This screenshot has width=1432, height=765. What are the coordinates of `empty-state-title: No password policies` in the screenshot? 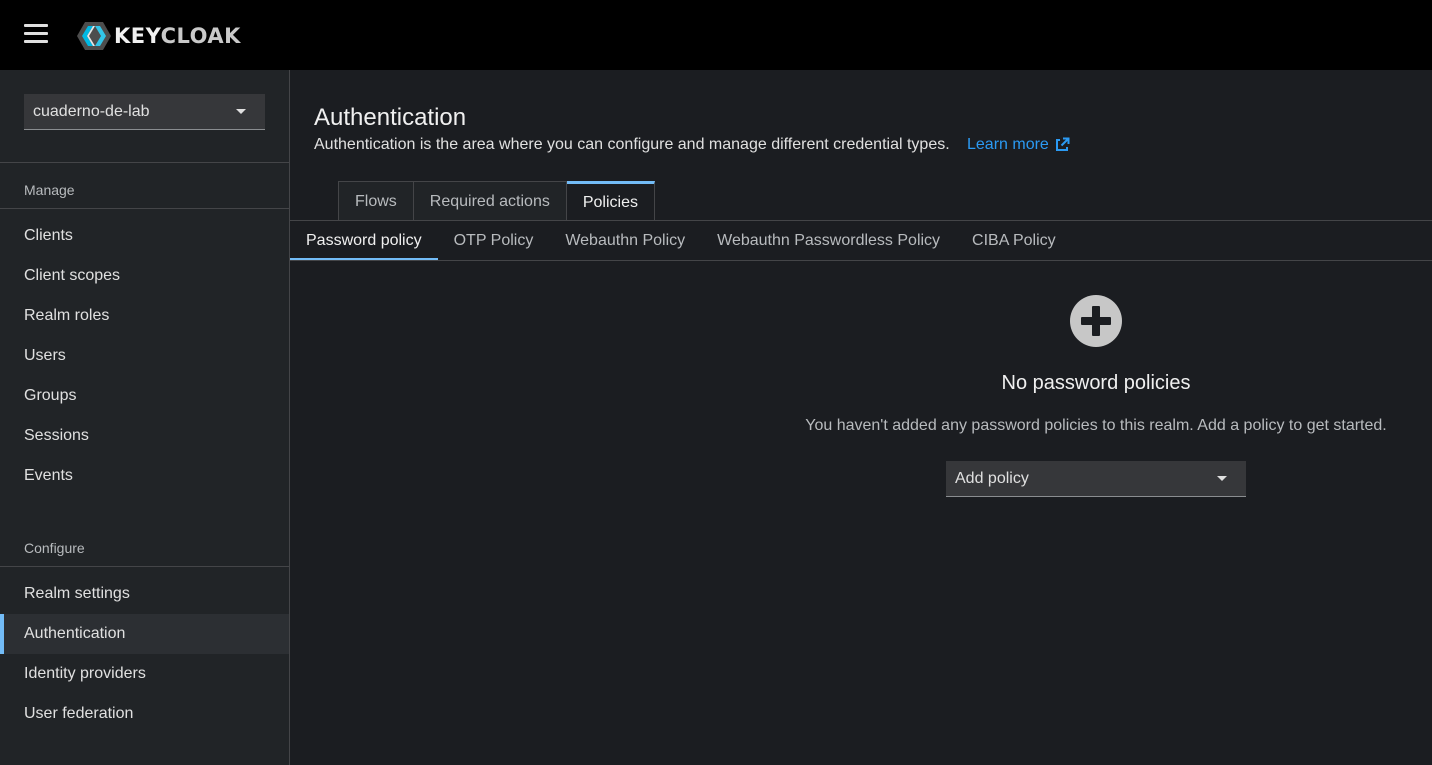 It's located at (1096, 383).